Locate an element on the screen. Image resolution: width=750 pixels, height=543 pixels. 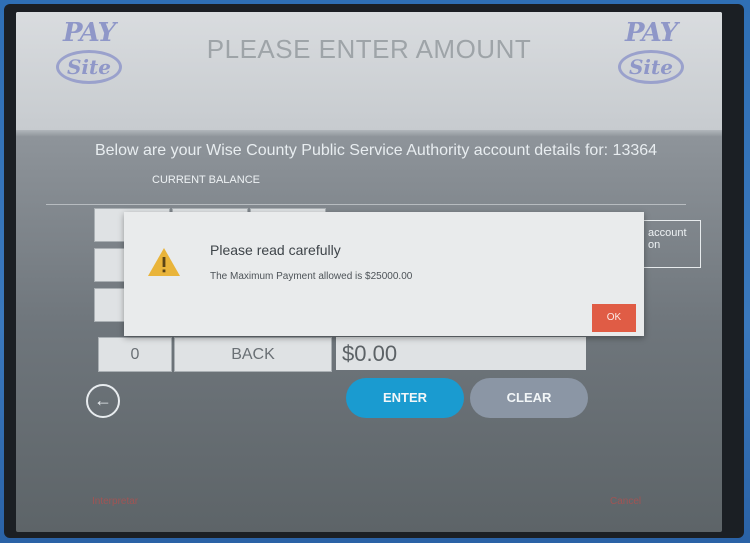
footer-left-link: Interpretar is located at coordinates (115, 501).